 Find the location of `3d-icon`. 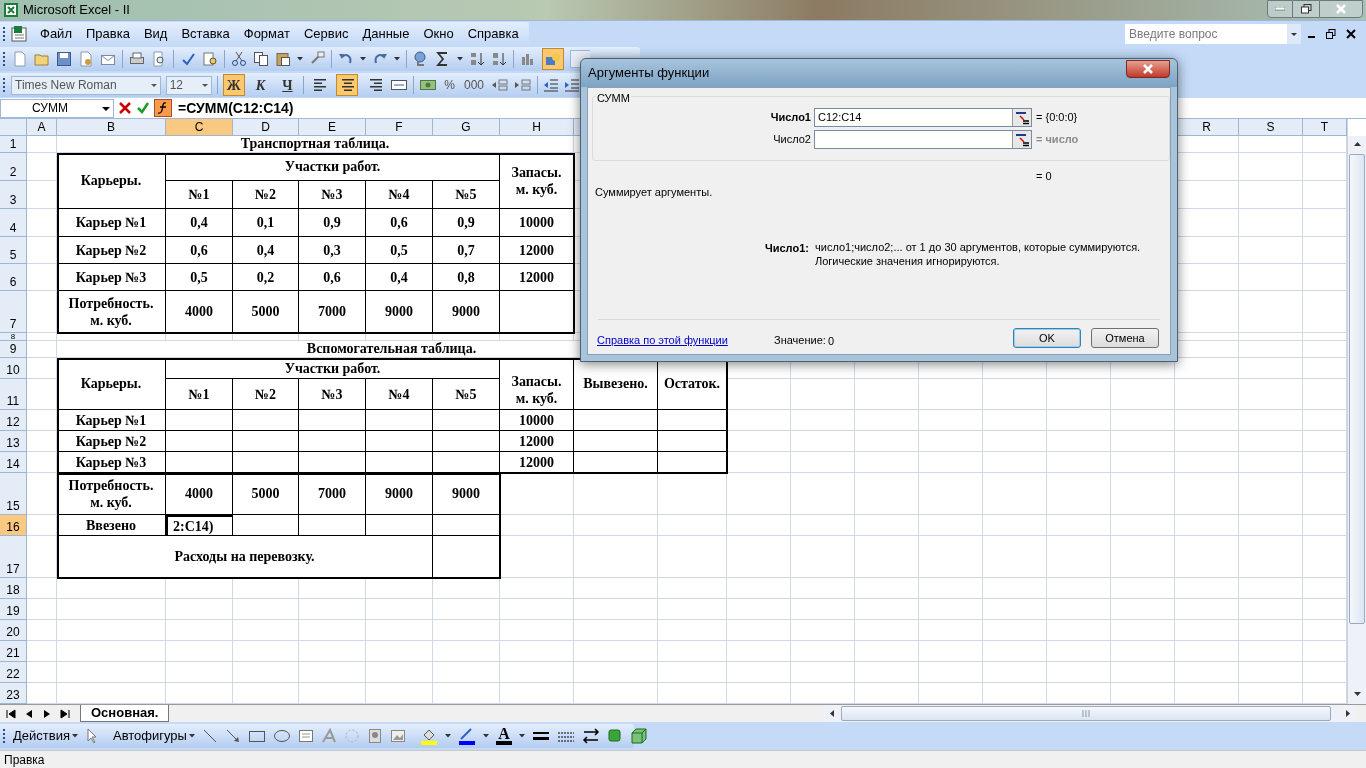

3d-icon is located at coordinates (638, 736).